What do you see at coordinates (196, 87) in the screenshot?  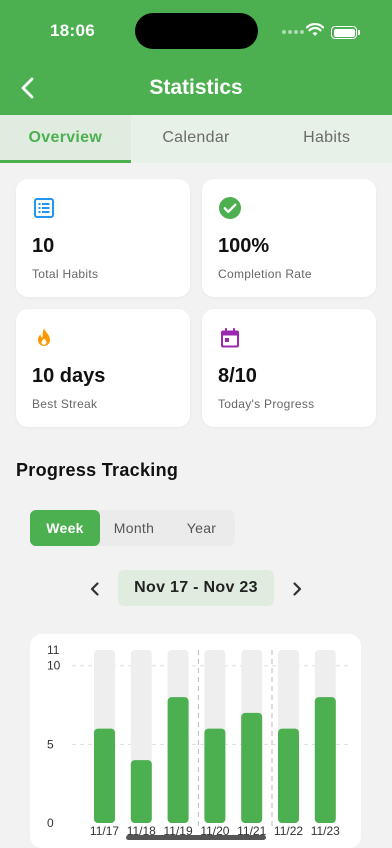 I see `page-title: Statistics` at bounding box center [196, 87].